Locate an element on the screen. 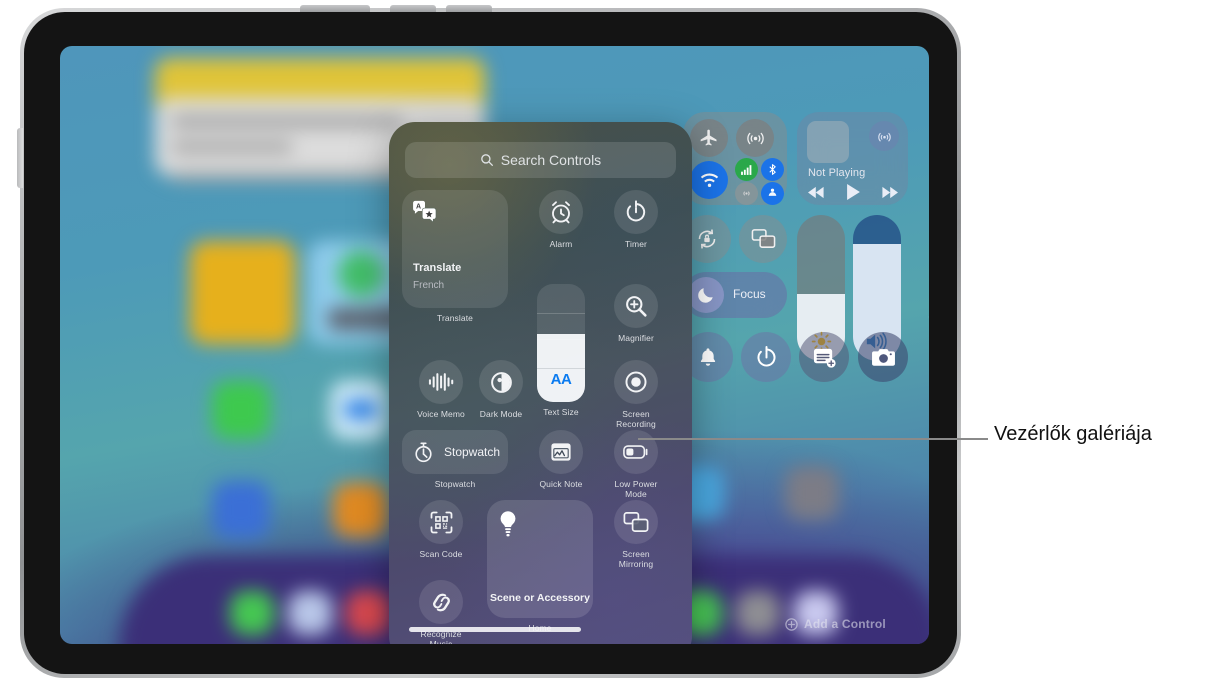 The height and width of the screenshot is (692, 1229). plus-circle-icon is located at coordinates (791, 624).